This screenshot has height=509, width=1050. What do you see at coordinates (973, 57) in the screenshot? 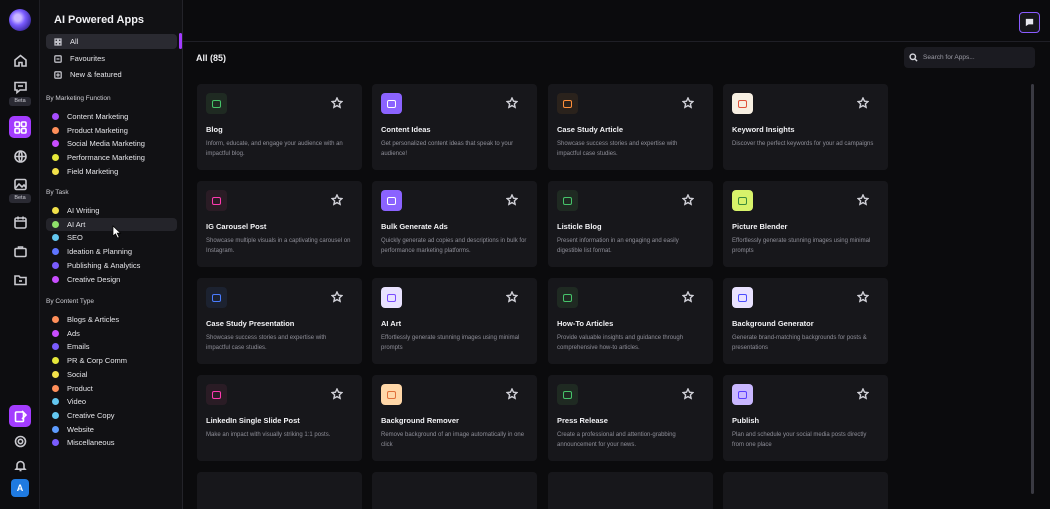
I see `search-input` at bounding box center [973, 57].